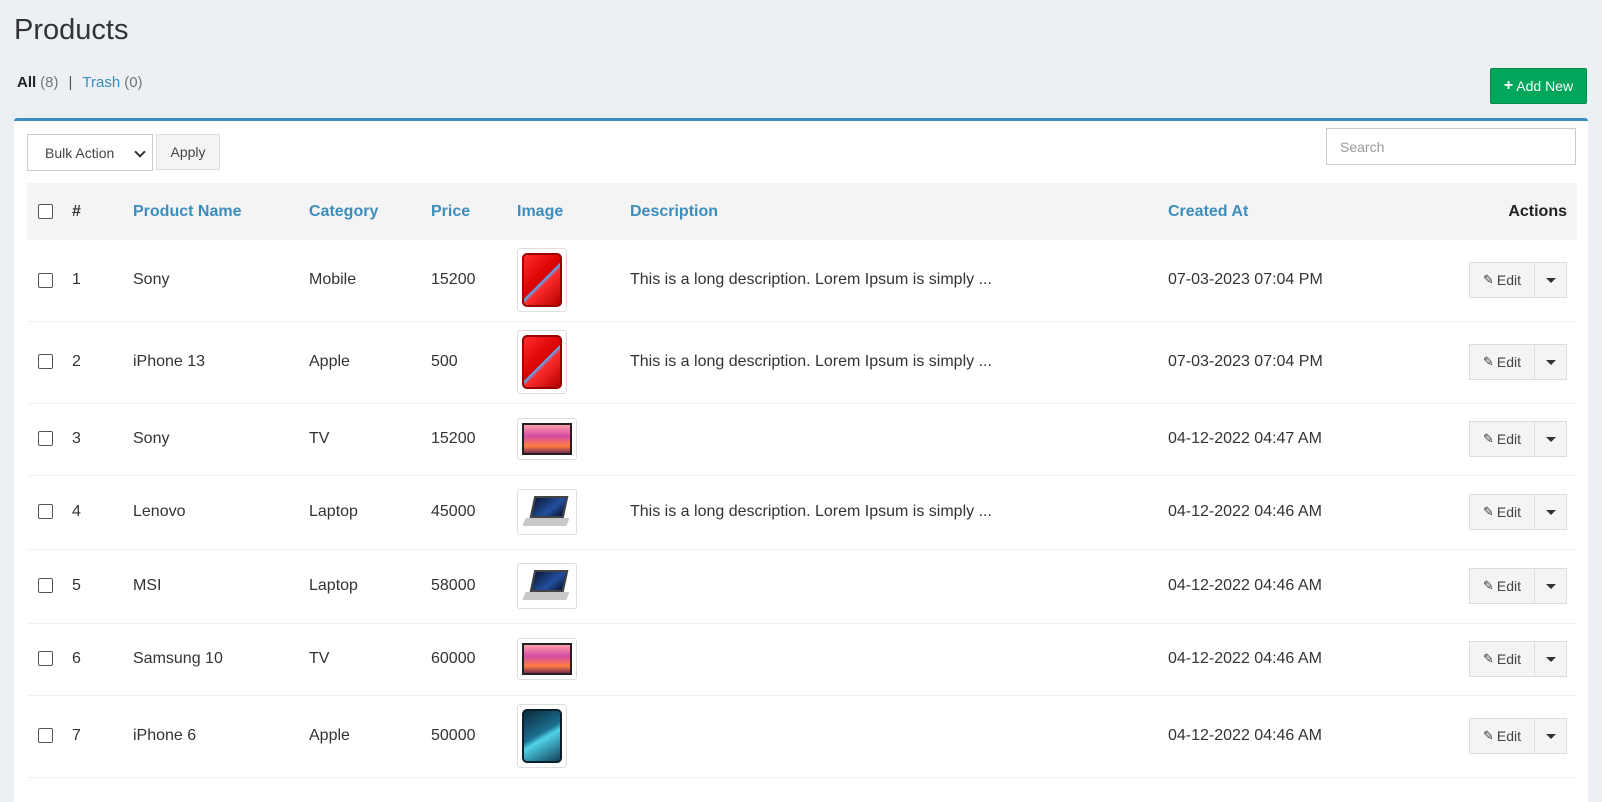 Image resolution: width=1602 pixels, height=802 pixels. What do you see at coordinates (76, 585) in the screenshot?
I see `row-num: 5` at bounding box center [76, 585].